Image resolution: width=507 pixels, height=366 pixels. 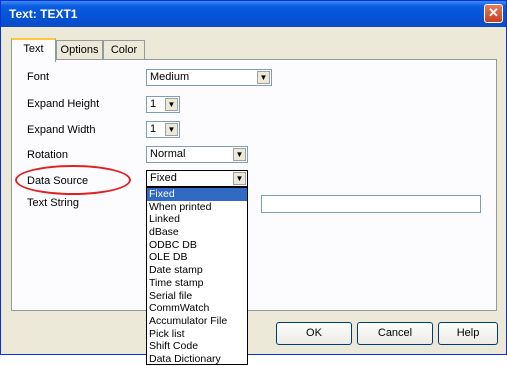 What do you see at coordinates (197, 346) in the screenshot?
I see `dropdown-option-shift-code: Shift Code` at bounding box center [197, 346].